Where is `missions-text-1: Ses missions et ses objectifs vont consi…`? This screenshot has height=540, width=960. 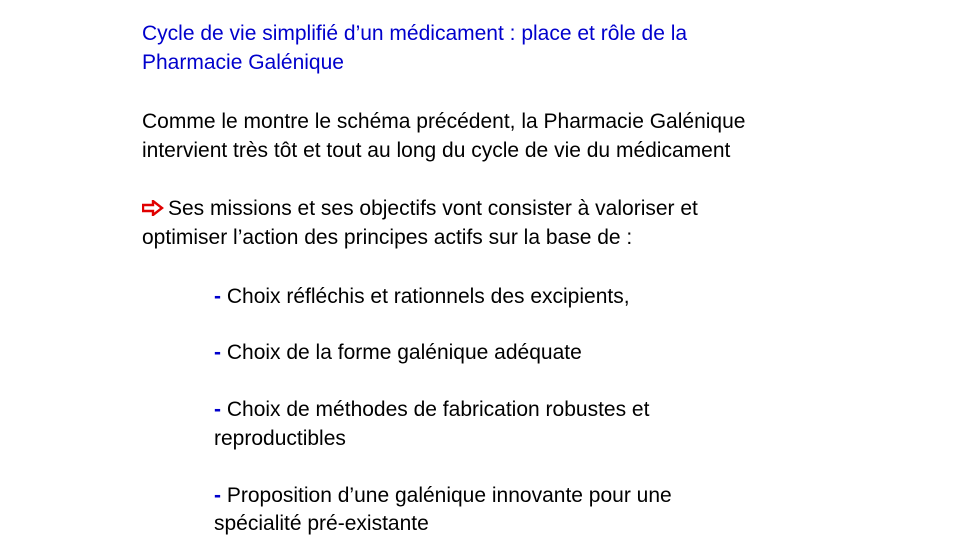
missions-text-1: Ses missions et ses objectifs vont consi… is located at coordinates (433, 208).